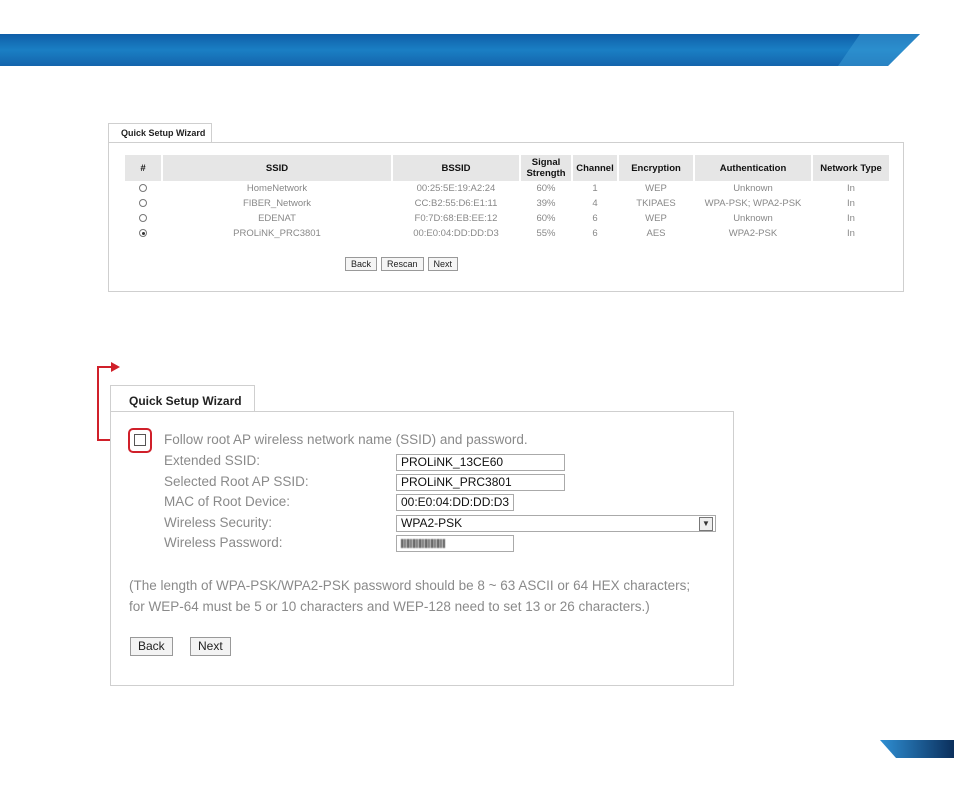 The image size is (954, 790). I want to click on wizard1-tab: Quick Setup Wizard, so click(160, 133).